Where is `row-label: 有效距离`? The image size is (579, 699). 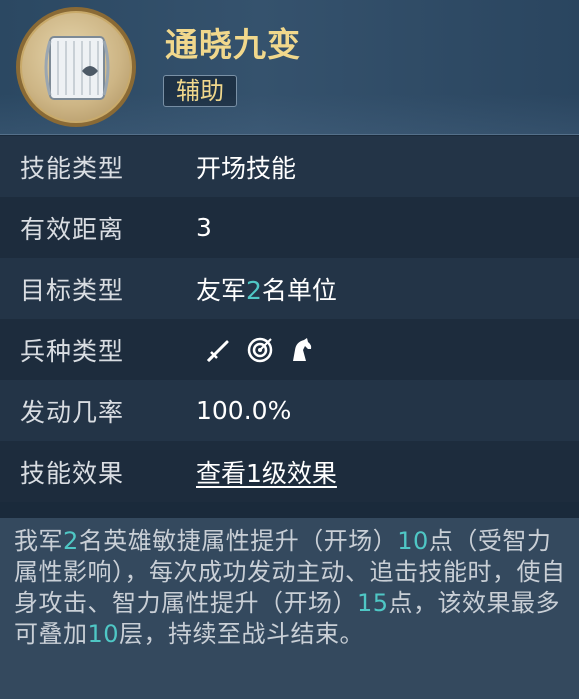
row-label: 有效距离 is located at coordinates (72, 229).